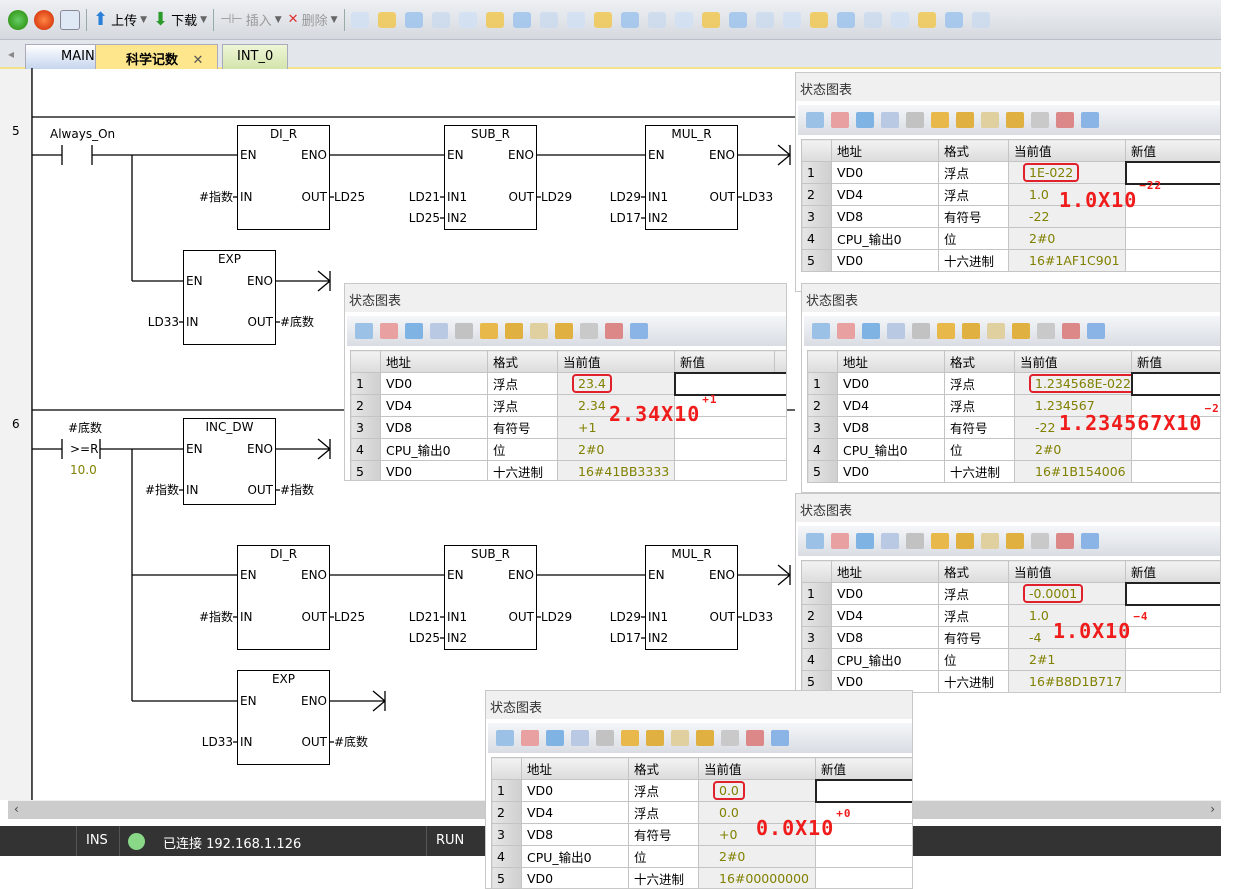 This screenshot has height=889, width=1246. What do you see at coordinates (16, 809) in the screenshot?
I see `scroll-left-icon: ‹` at bounding box center [16, 809].